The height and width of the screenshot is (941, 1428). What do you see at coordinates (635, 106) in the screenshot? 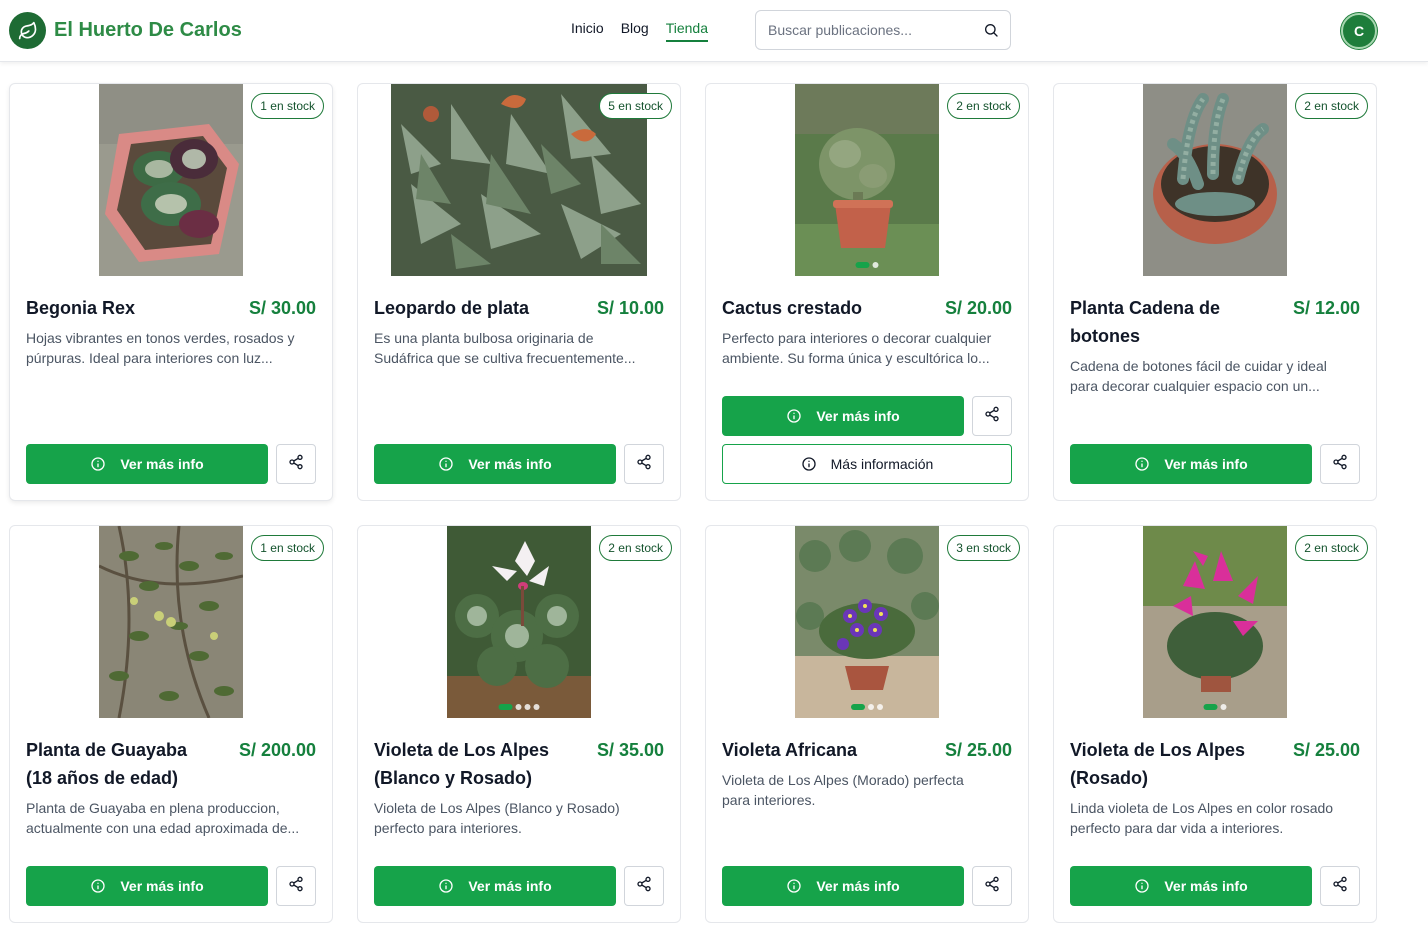
I see `stock-badge: 5 en stock` at bounding box center [635, 106].